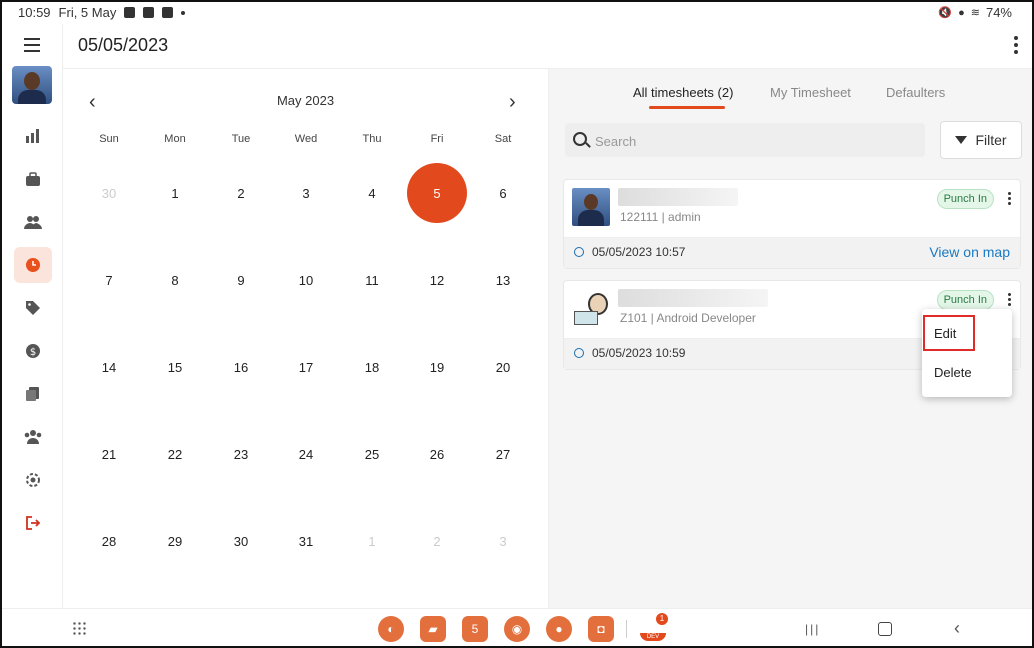 The image size is (1034, 648). Describe the element at coordinates (639, 353) in the screenshot. I see `punch-timestamp: 05/05/2023 10:59` at that location.